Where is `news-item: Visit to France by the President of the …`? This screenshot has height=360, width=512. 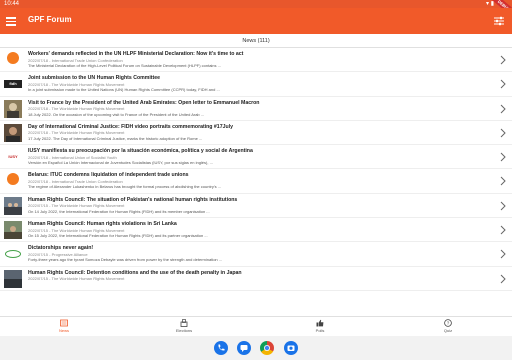 news-item: Visit to France by the President of the … is located at coordinates (256, 109).